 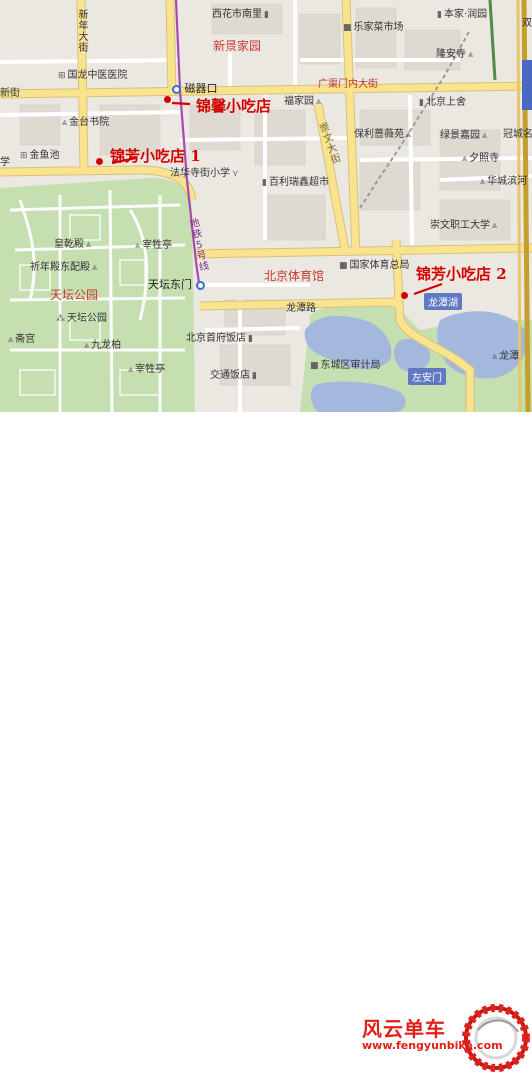 I want to click on poi-zaisheng: ⩓ 宰牲亭, so click(x=154, y=245).